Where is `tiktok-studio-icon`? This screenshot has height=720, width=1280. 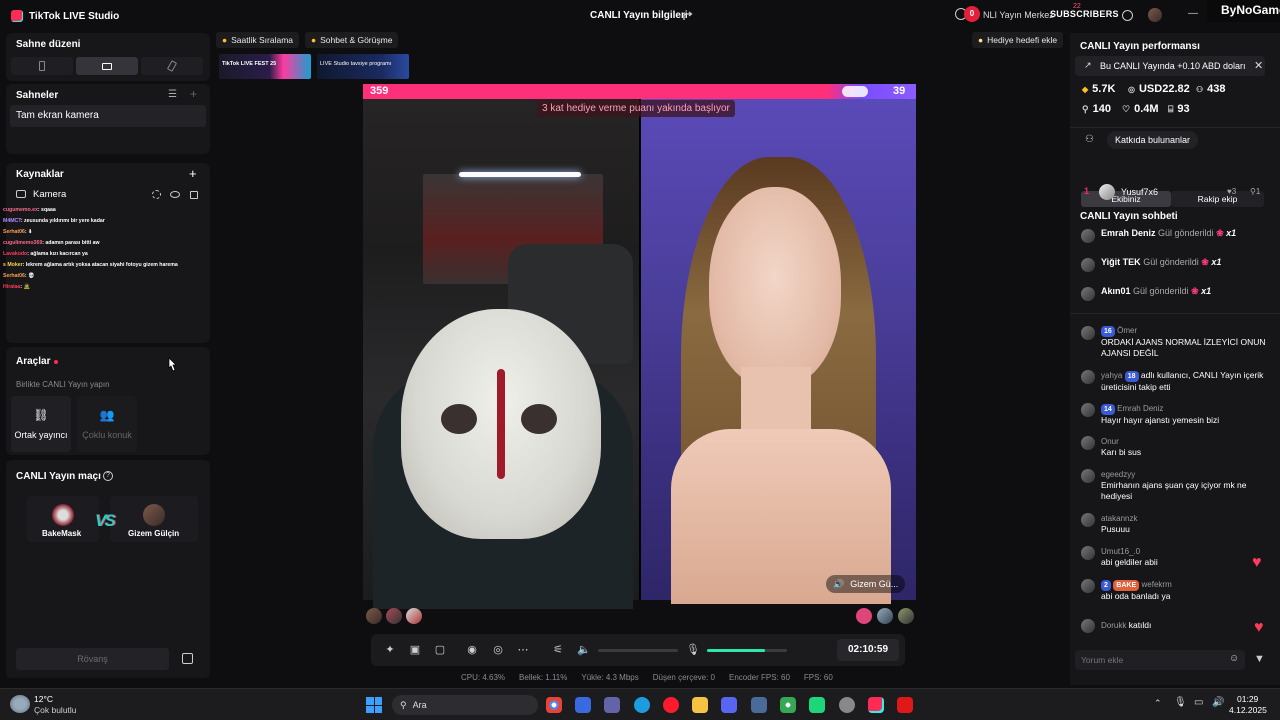
tiktok-studio-icon is located at coordinates (876, 705).